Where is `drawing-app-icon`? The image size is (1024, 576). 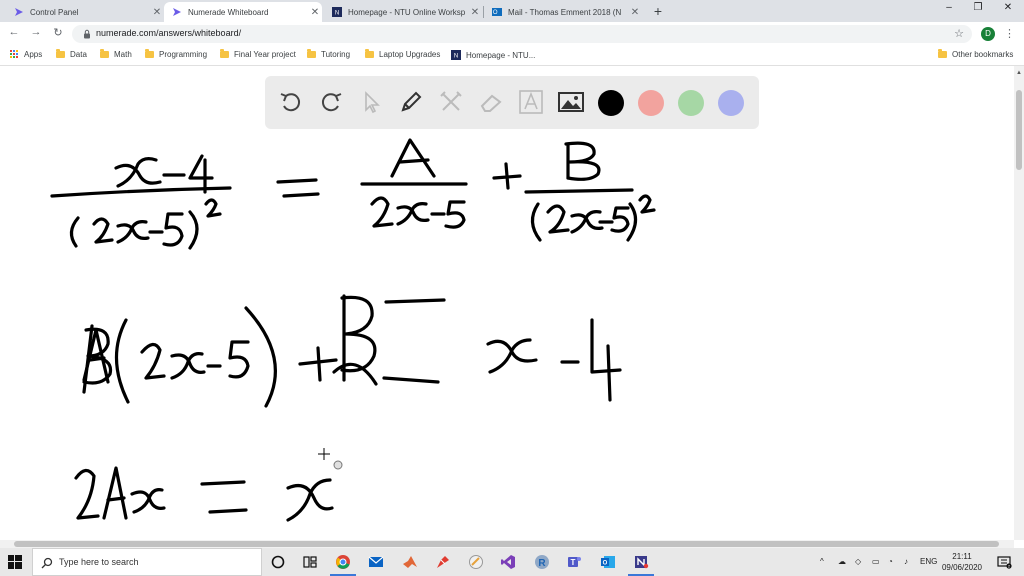 drawing-app-icon is located at coordinates (476, 562).